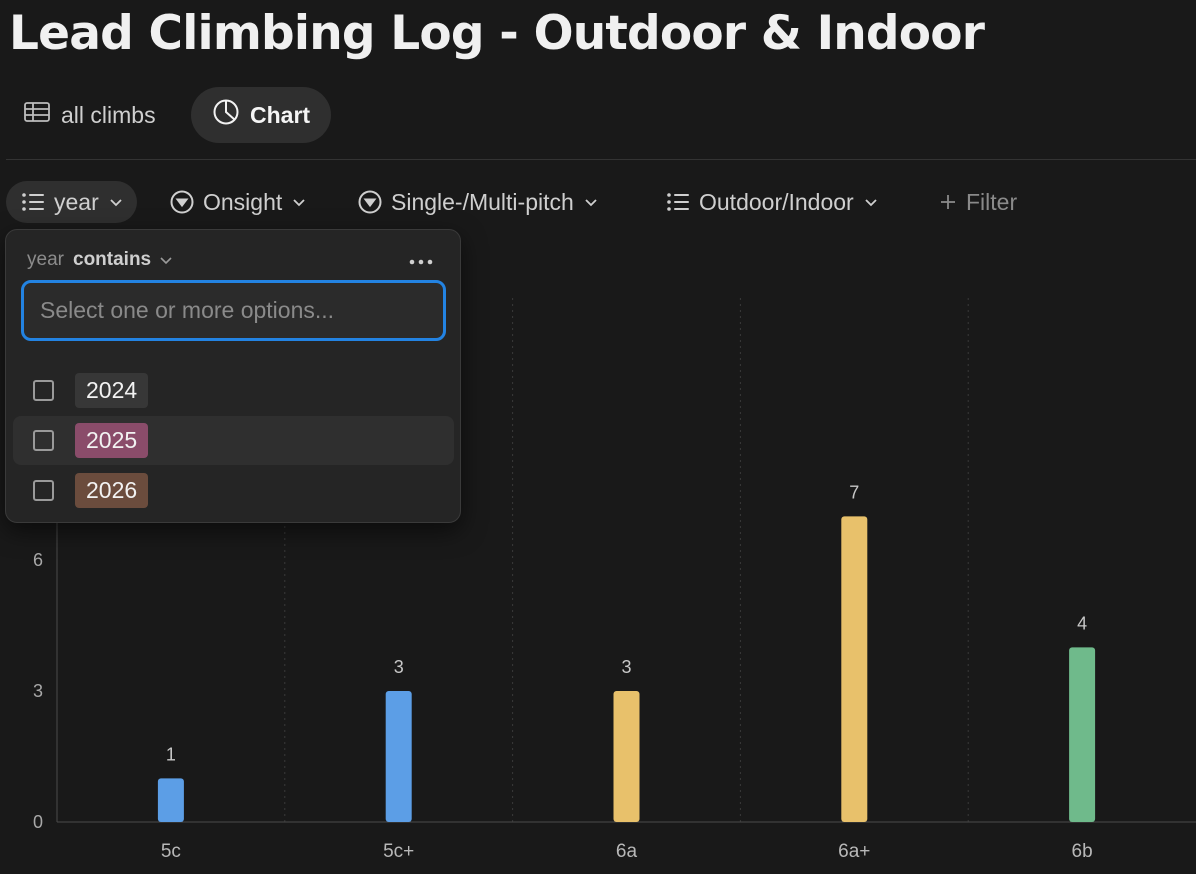 The image size is (1196, 874). What do you see at coordinates (37, 115) in the screenshot?
I see `table-icon` at bounding box center [37, 115].